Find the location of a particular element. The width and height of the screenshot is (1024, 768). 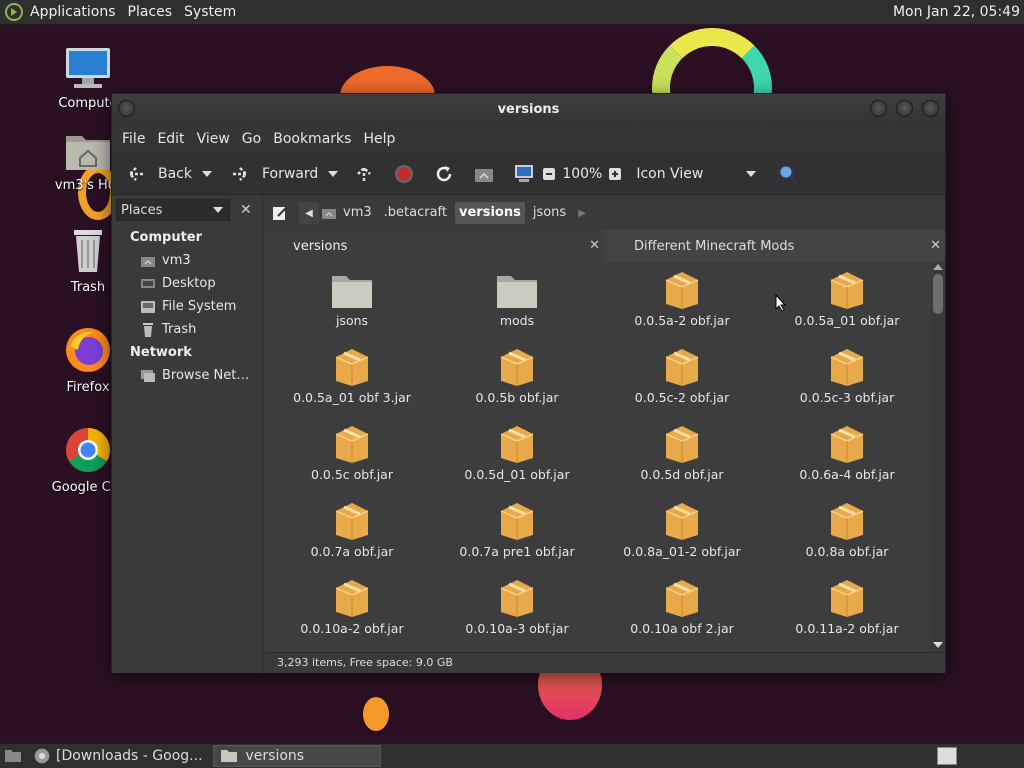

file-item: 0.0.5d obf.jar is located at coordinates (682, 462).